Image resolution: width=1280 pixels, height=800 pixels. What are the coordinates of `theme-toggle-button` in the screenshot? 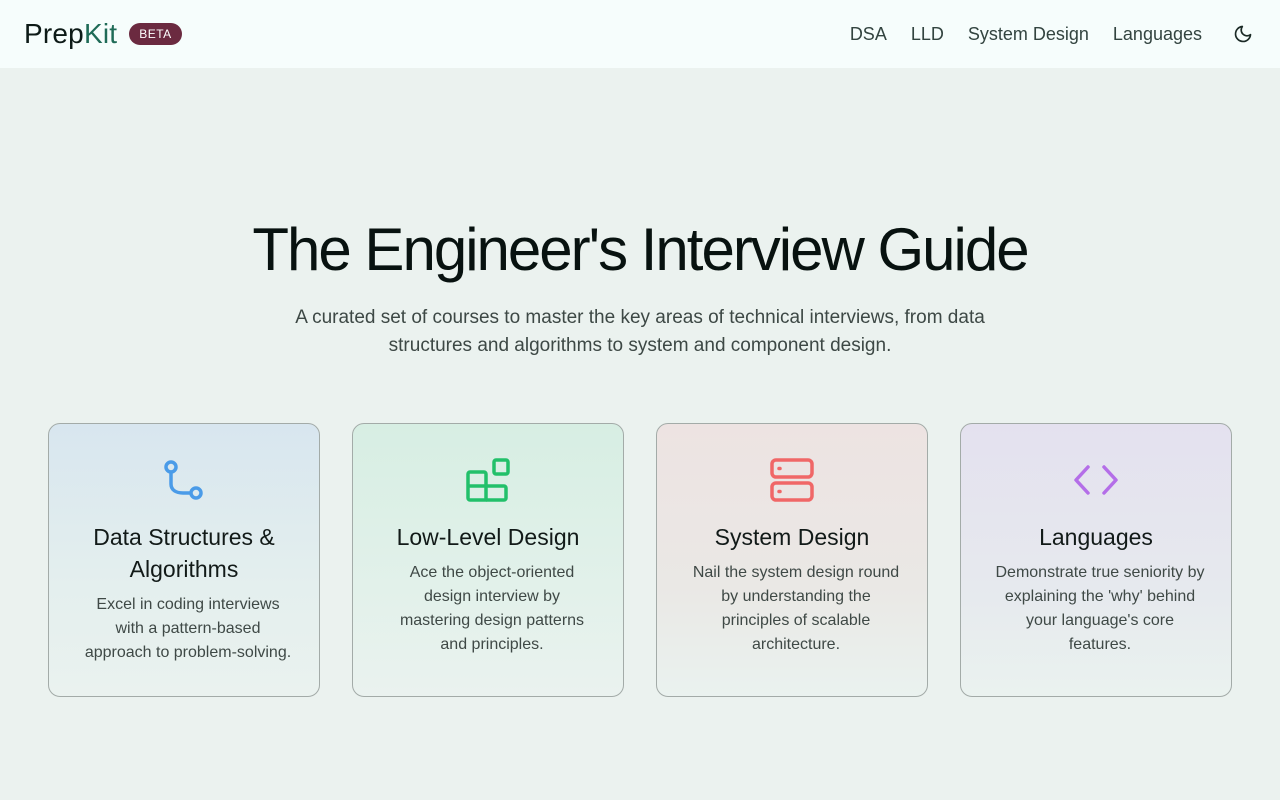 It's located at (1243, 34).